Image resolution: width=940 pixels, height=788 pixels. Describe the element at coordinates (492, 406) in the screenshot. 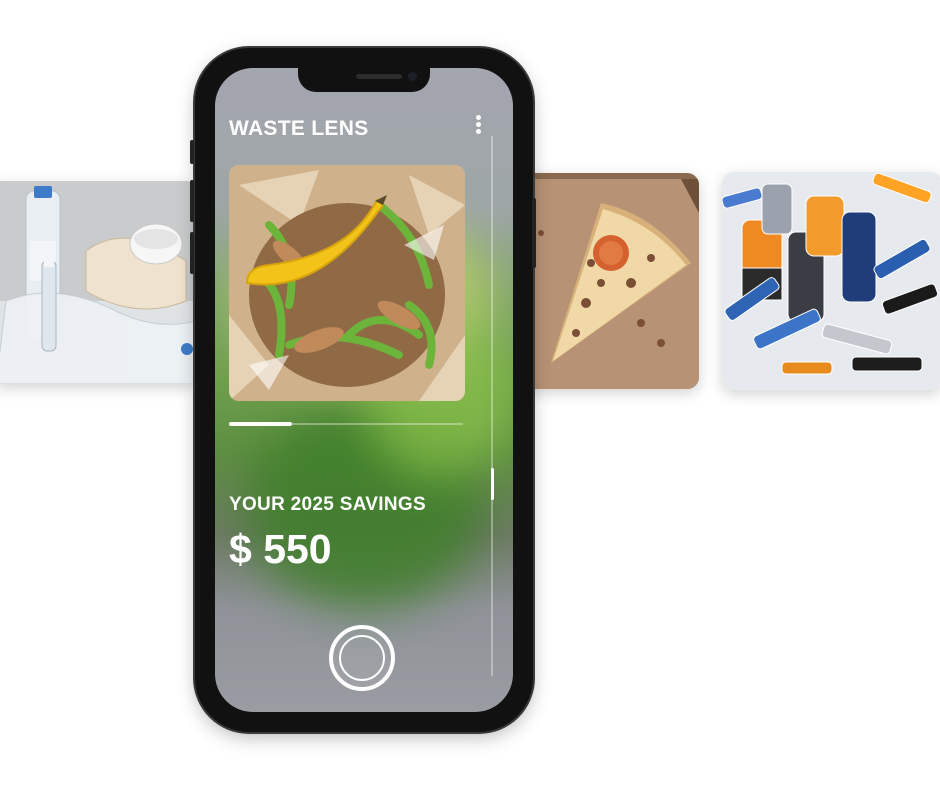

I see `scrollbar-track` at that location.